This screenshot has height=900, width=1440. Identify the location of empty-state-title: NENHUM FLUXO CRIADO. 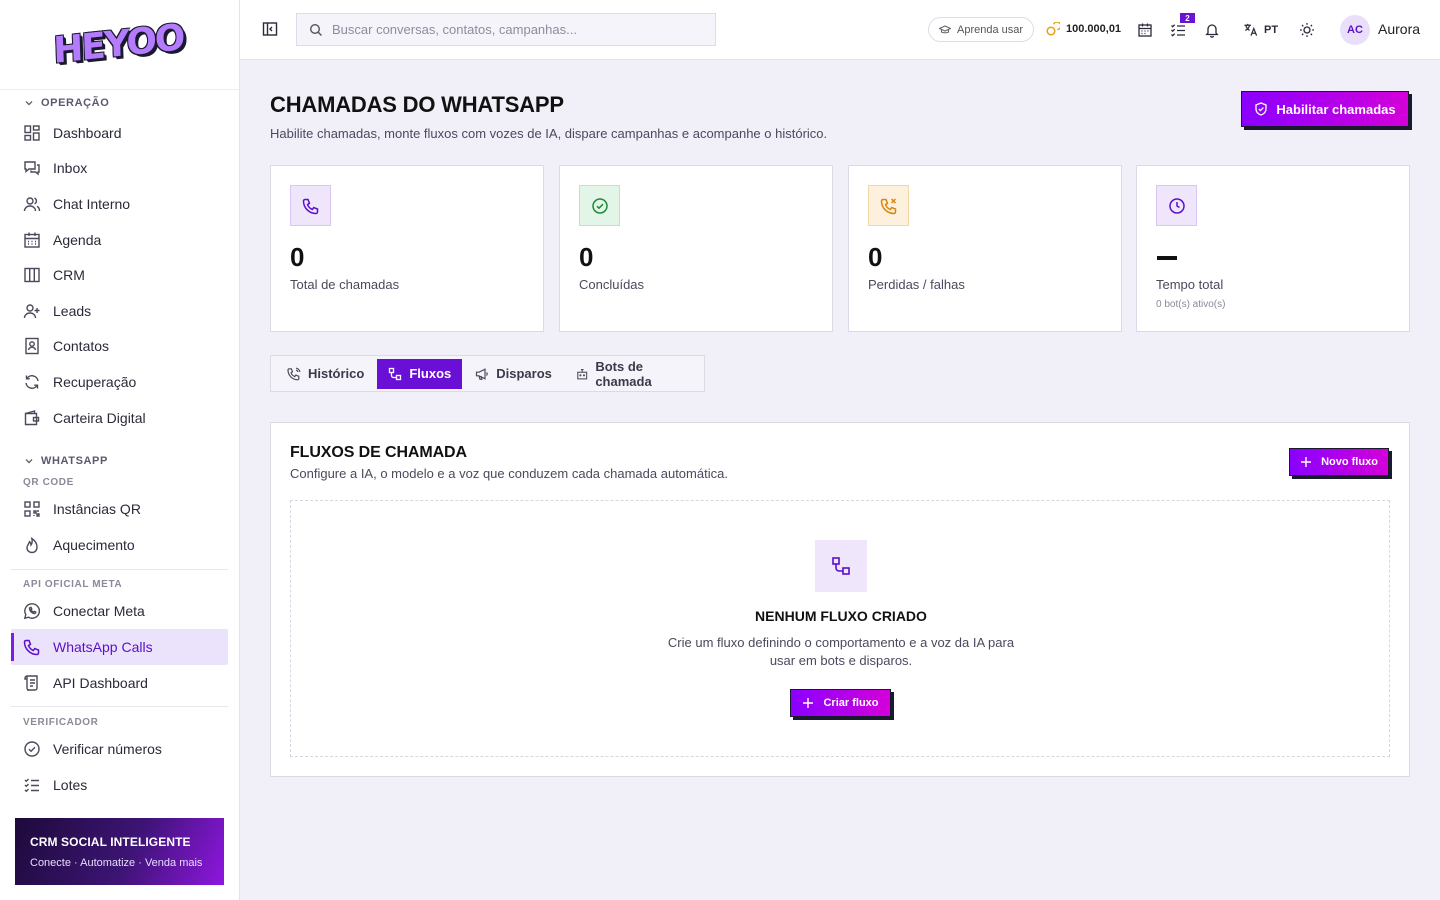
(841, 616).